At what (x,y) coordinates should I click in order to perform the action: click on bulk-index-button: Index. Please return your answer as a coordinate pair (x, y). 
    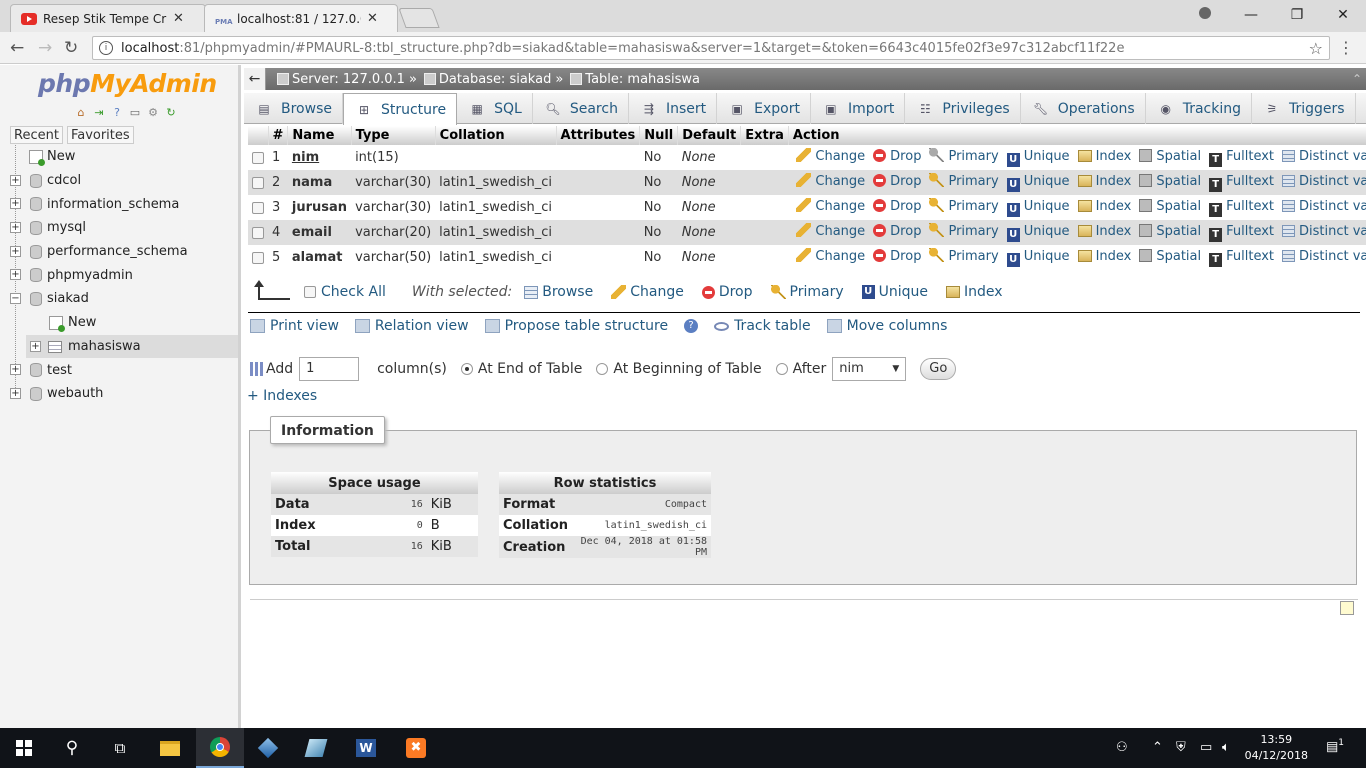
    Looking at the image, I should click on (972, 292).